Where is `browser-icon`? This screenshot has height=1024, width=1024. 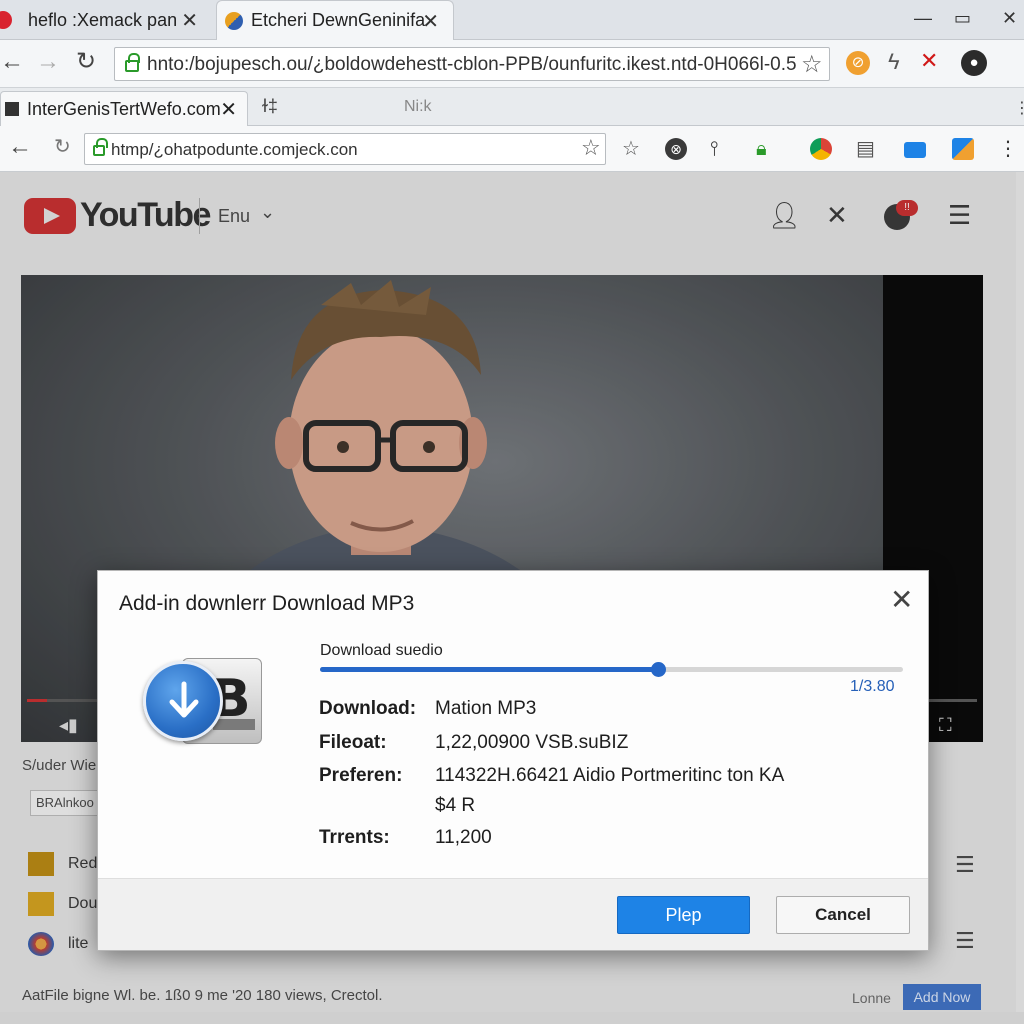
browser-icon is located at coordinates (41, 944).